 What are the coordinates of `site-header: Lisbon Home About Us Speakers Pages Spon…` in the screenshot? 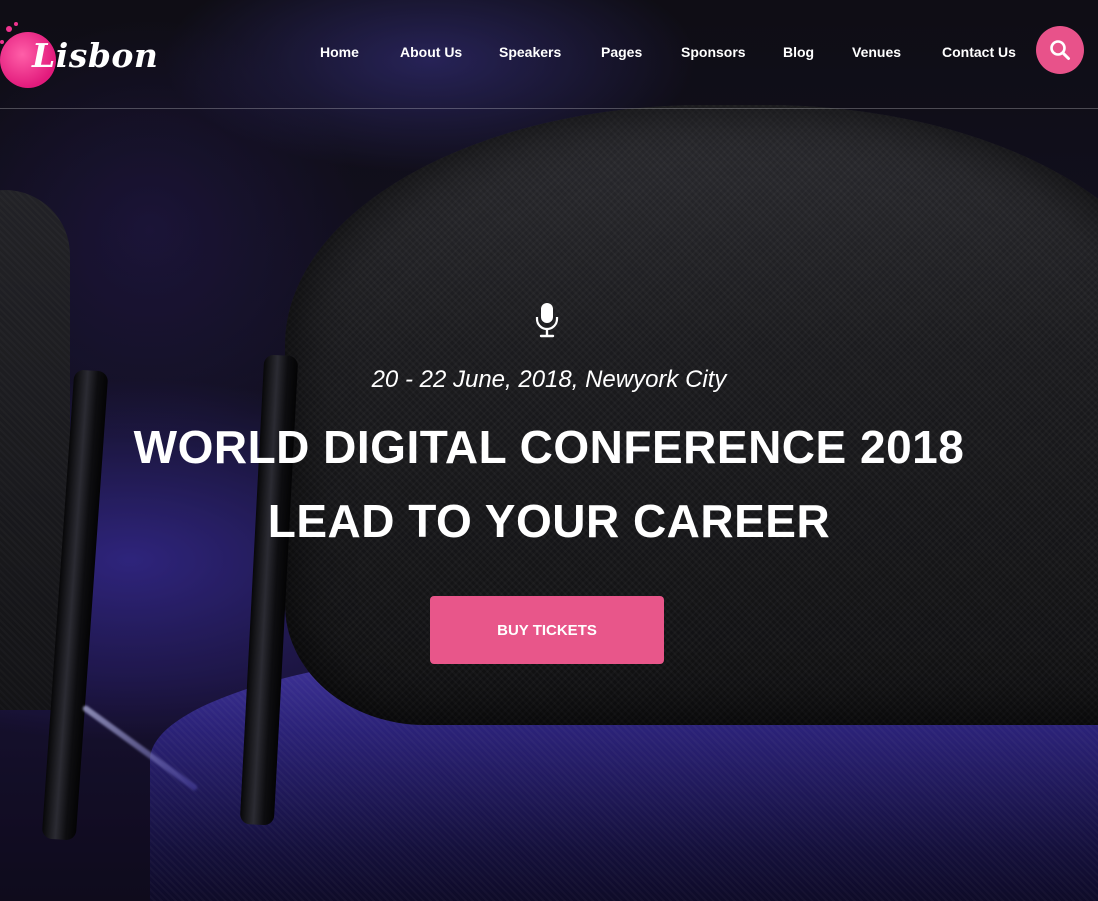 It's located at (549, 54).